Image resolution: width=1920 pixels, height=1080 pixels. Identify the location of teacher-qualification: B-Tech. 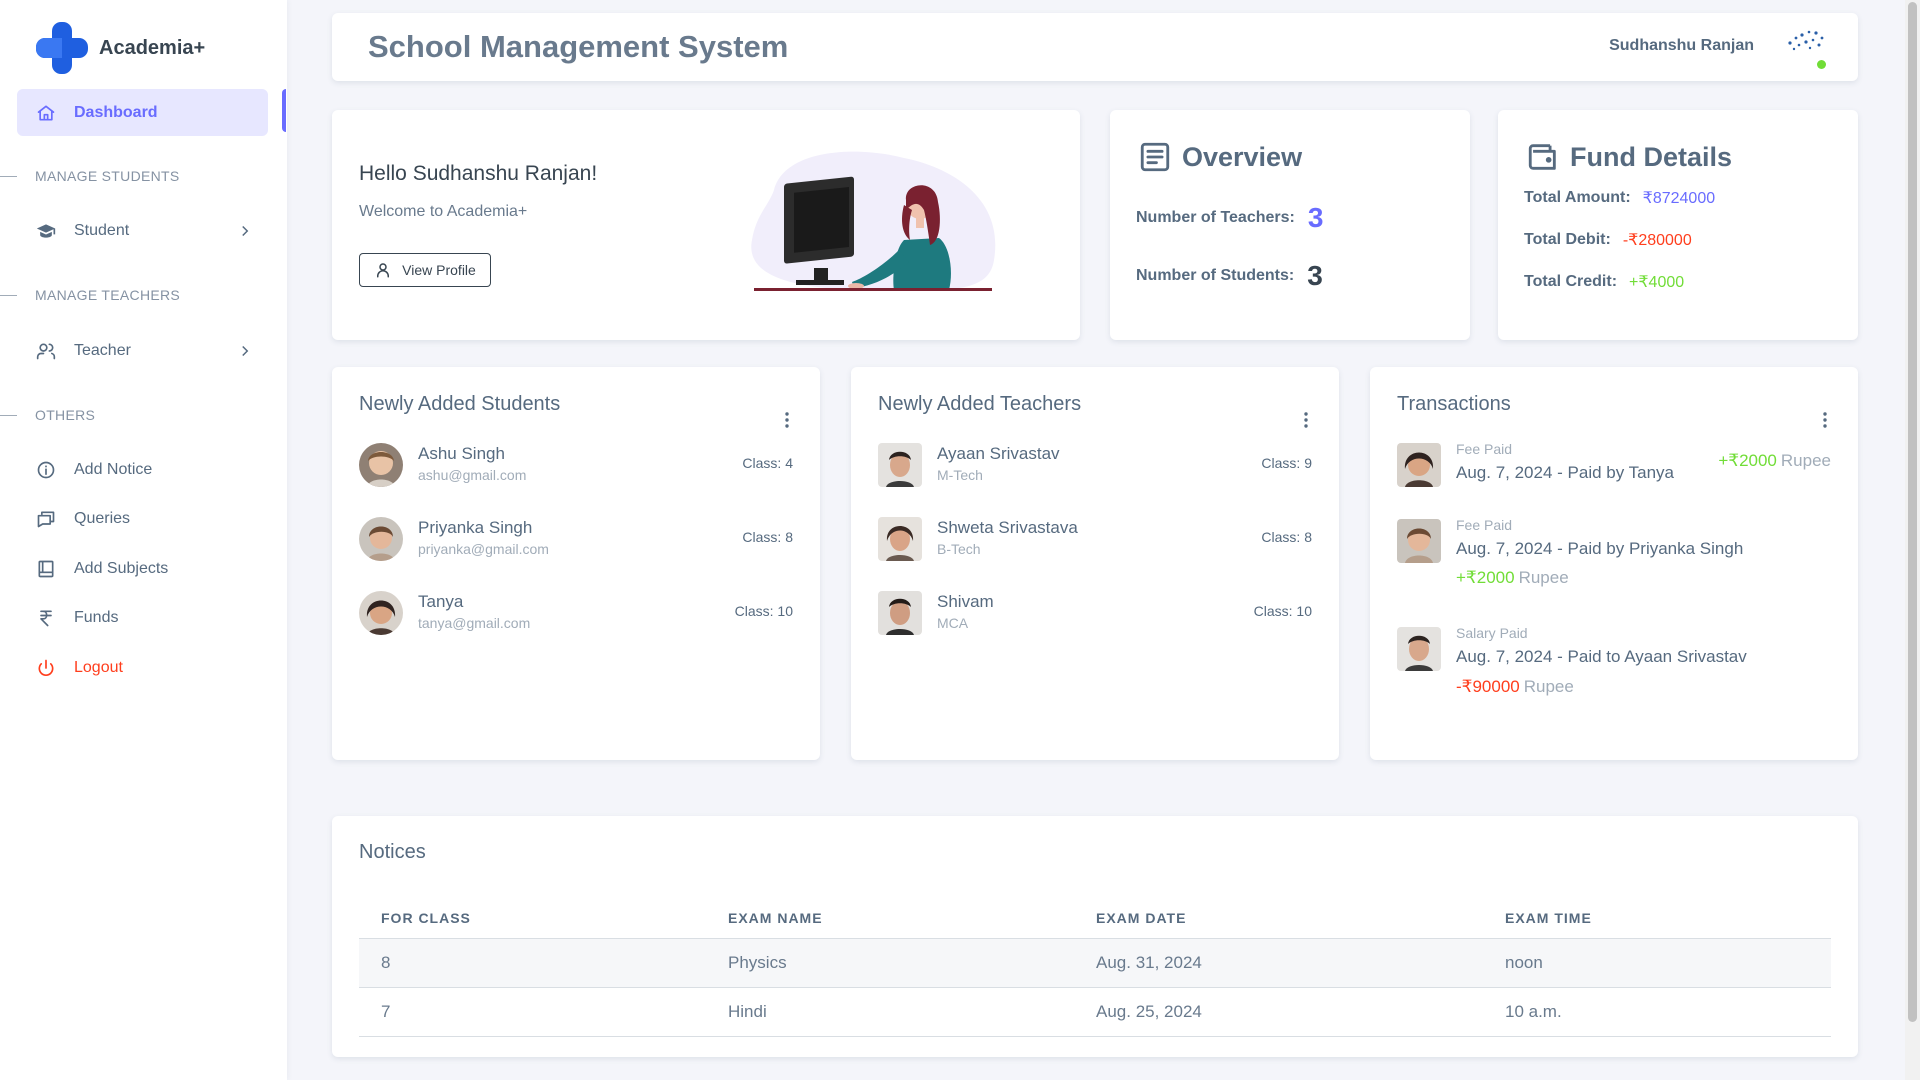
(959, 549).